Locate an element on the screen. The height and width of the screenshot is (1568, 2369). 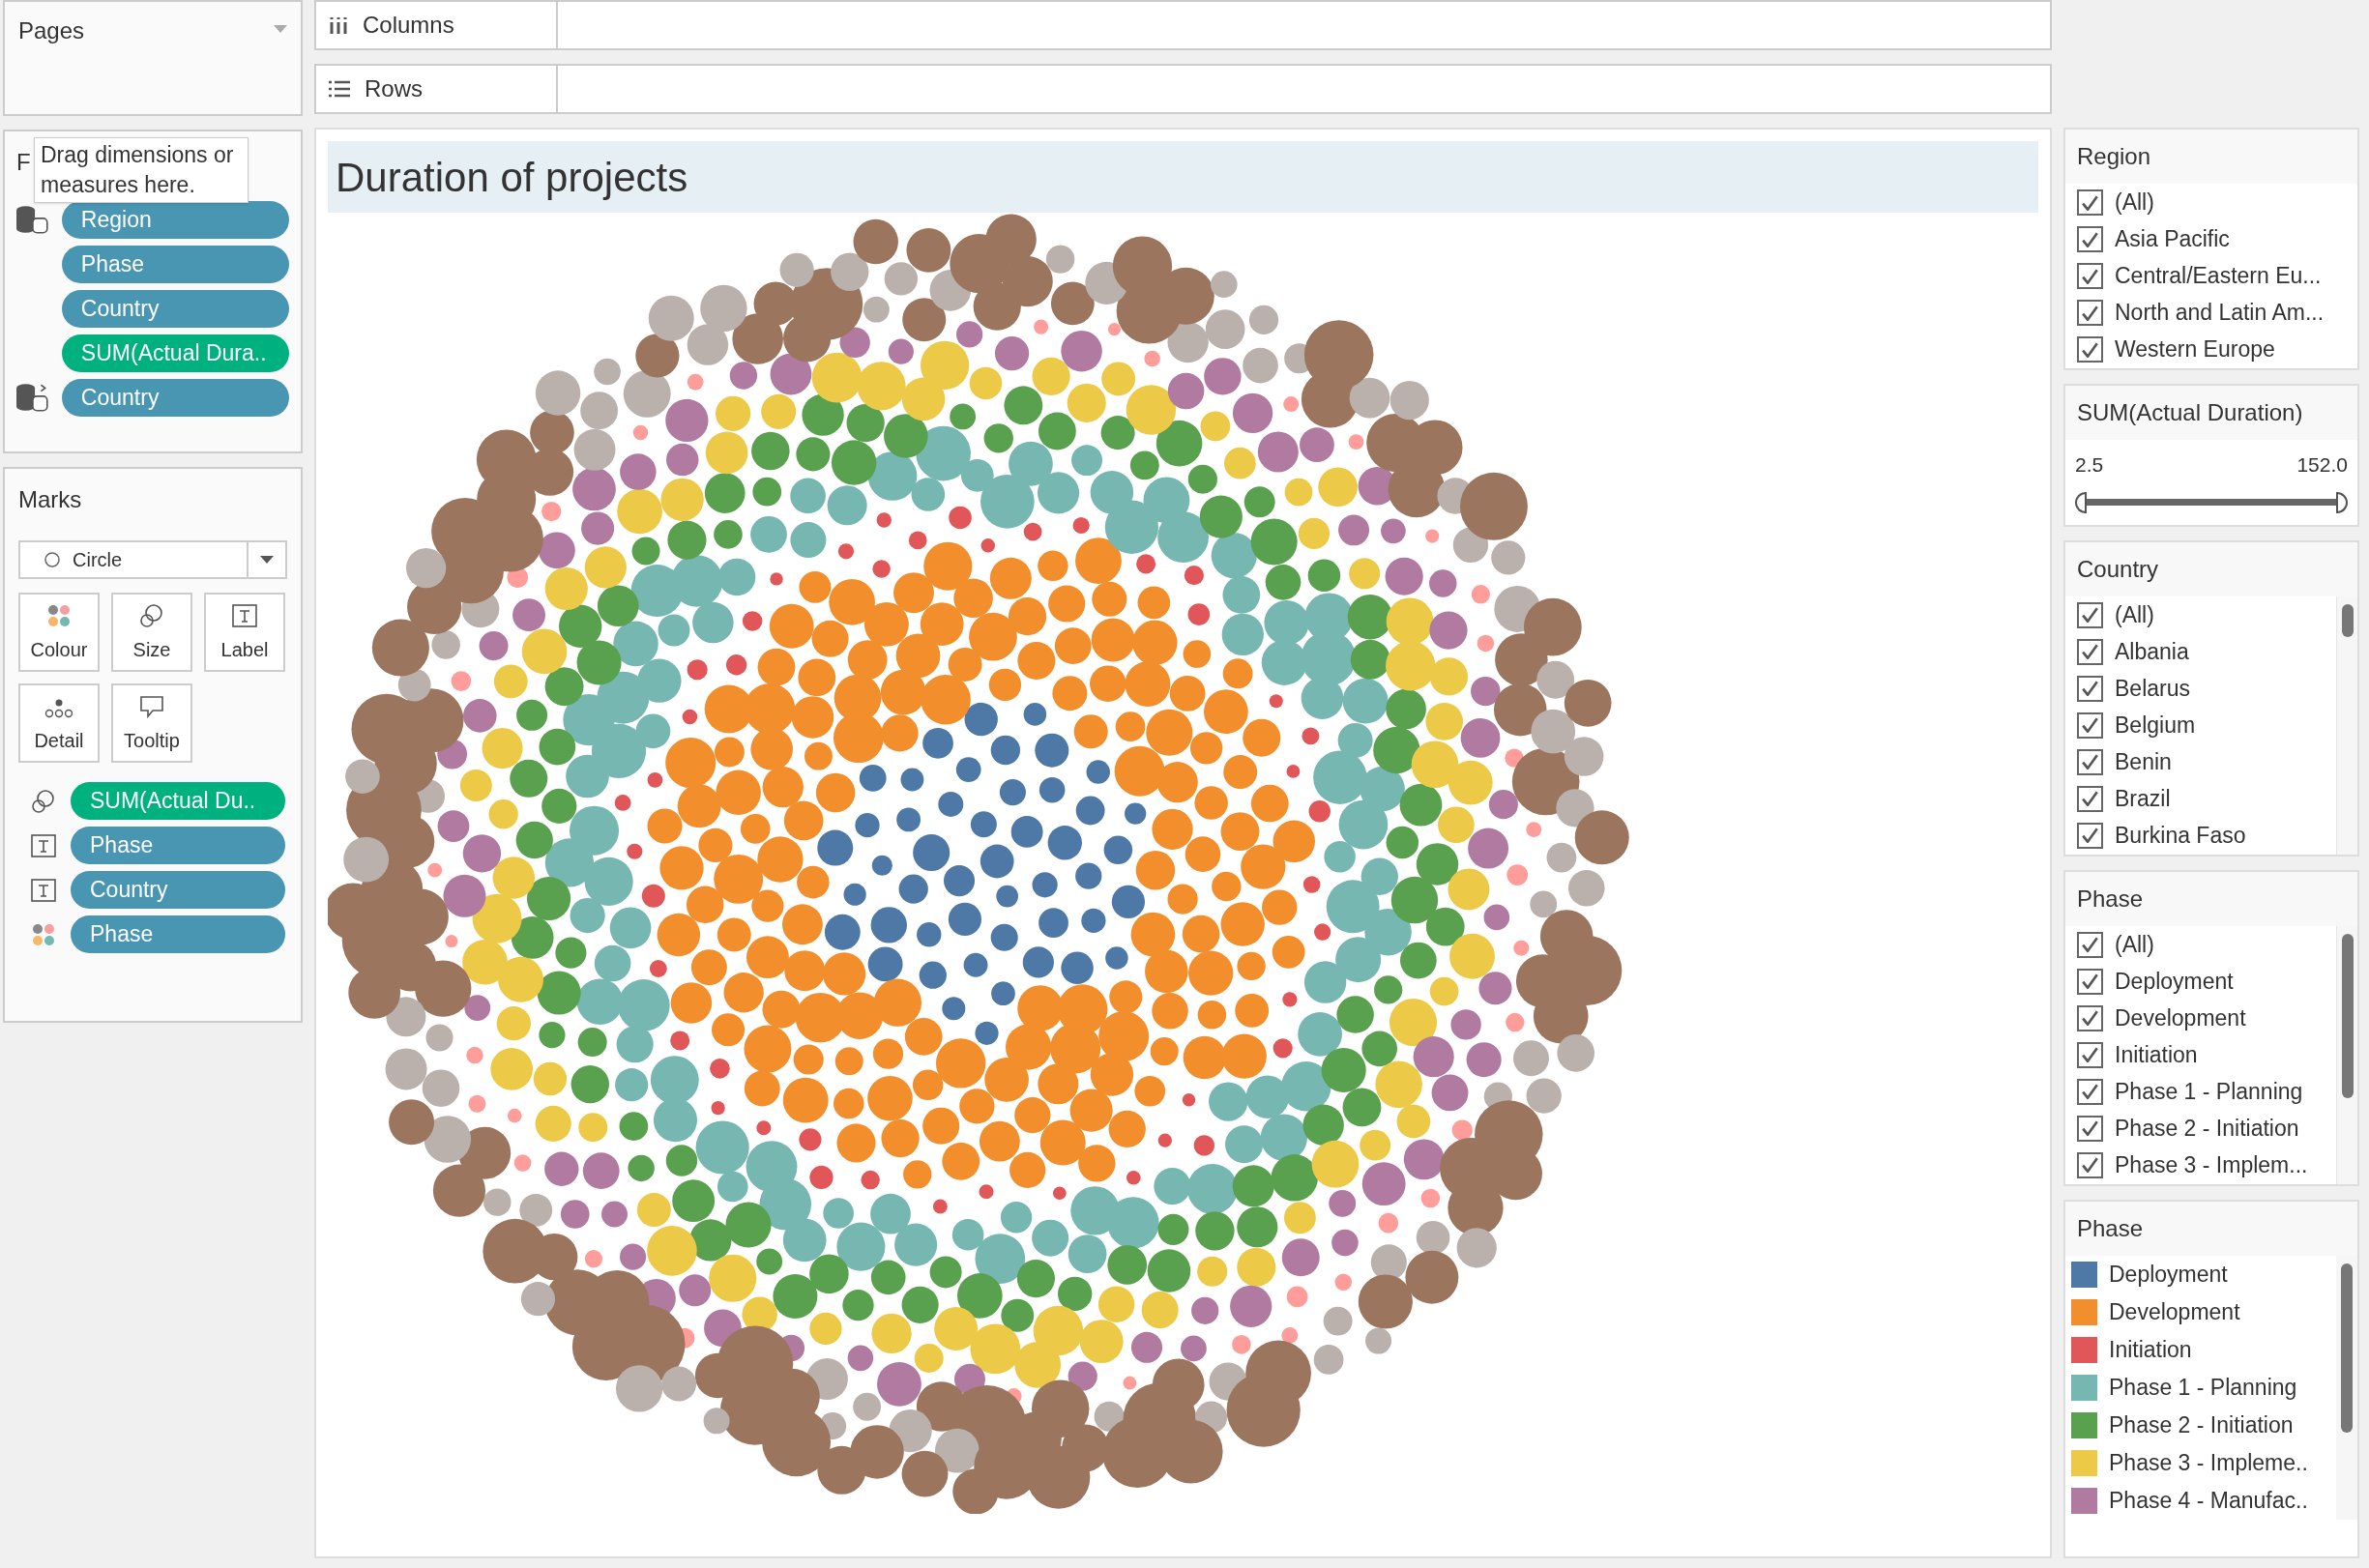
range-max: 152.0 is located at coordinates (2322, 465).